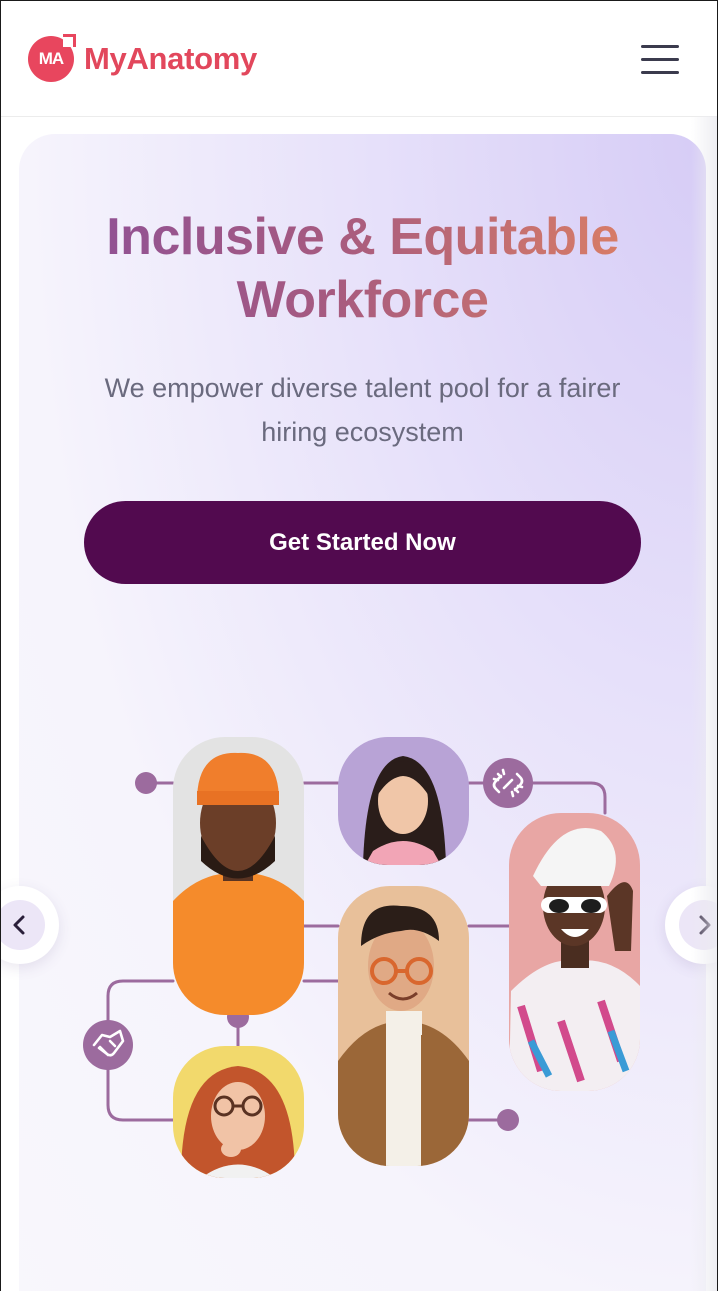 The image size is (718, 1292). I want to click on man-glasses-turtleneck-photo, so click(403, 1026).